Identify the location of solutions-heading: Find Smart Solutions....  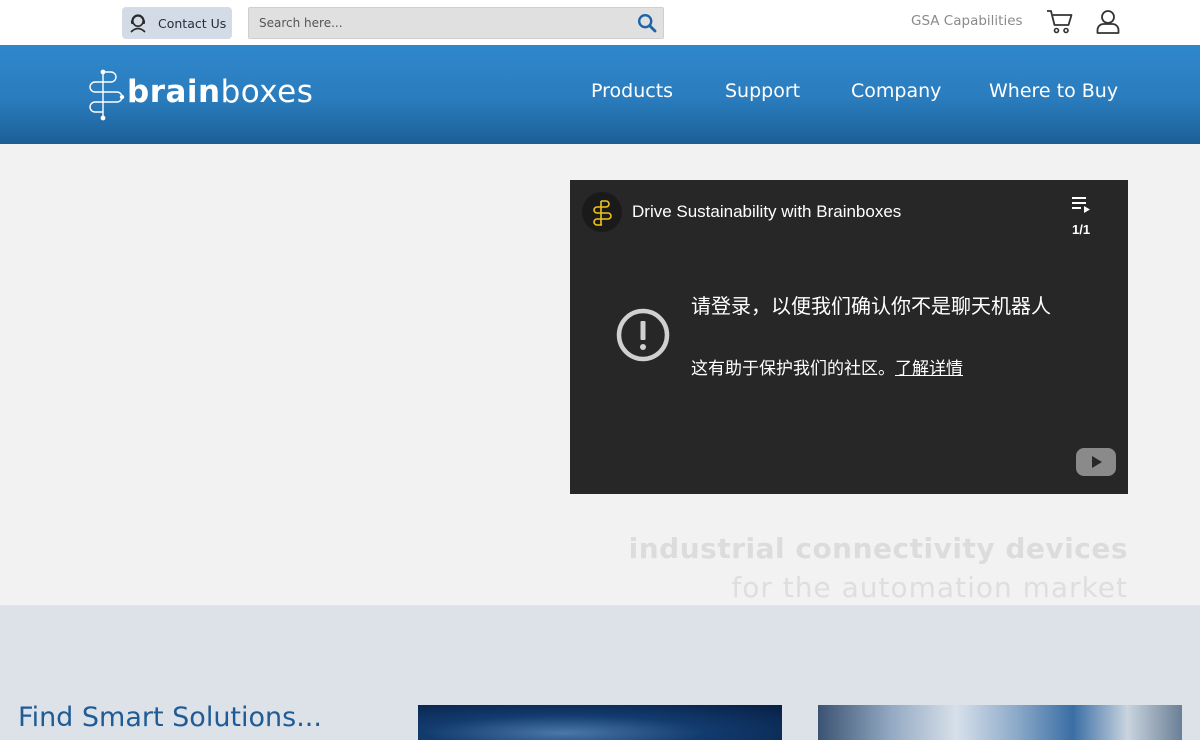
(170, 717).